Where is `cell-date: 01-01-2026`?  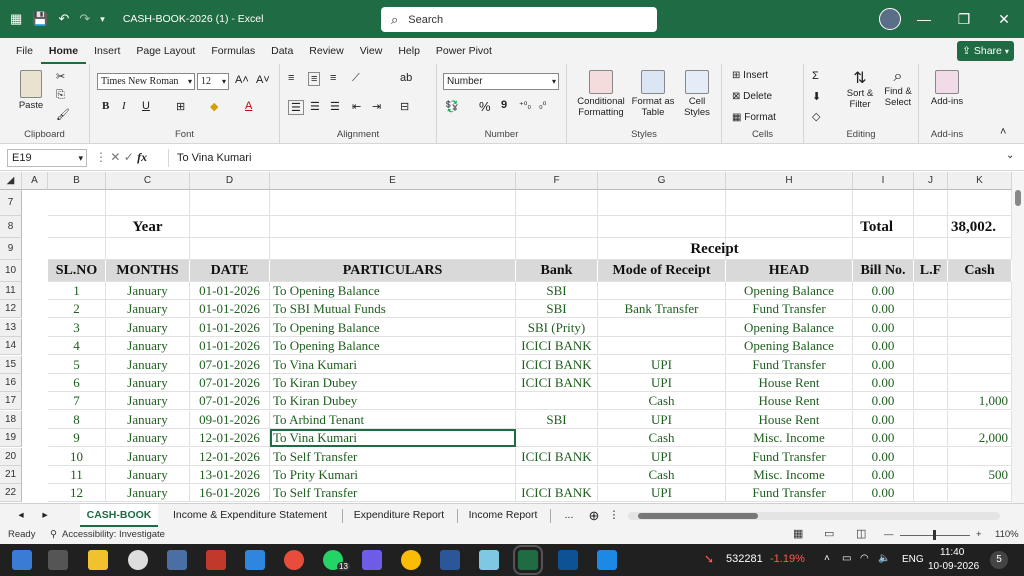
cell-date: 01-01-2026 is located at coordinates (230, 309).